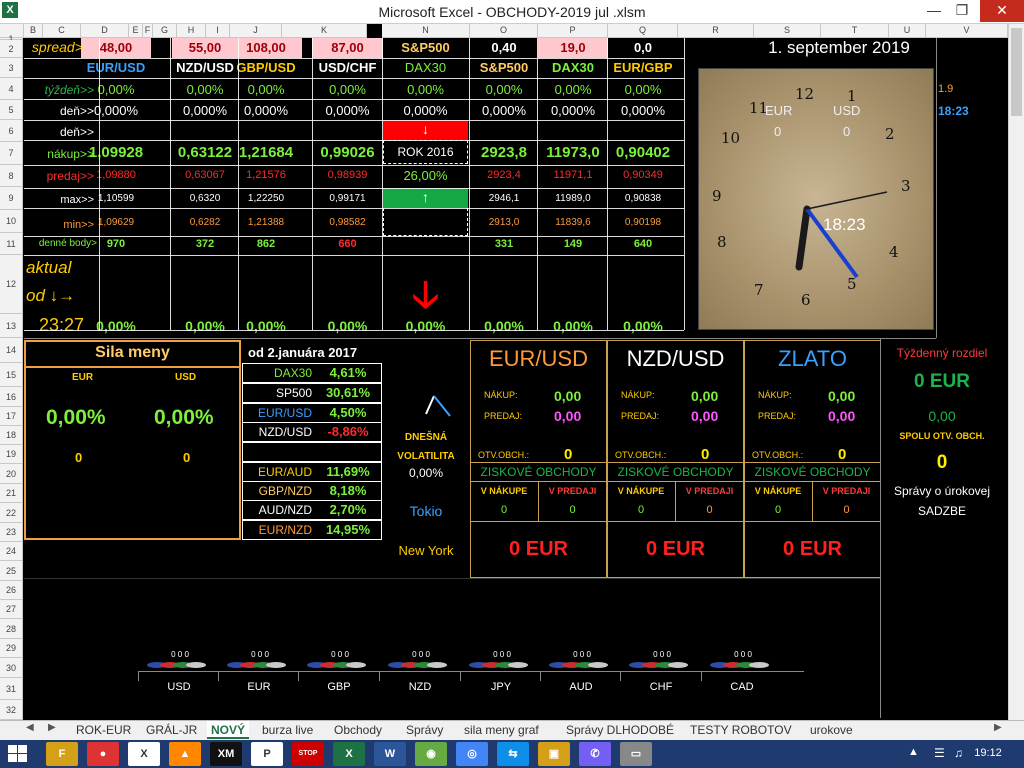 The height and width of the screenshot is (768, 1024). I want to click on row-header-3: 3, so click(11, 68).